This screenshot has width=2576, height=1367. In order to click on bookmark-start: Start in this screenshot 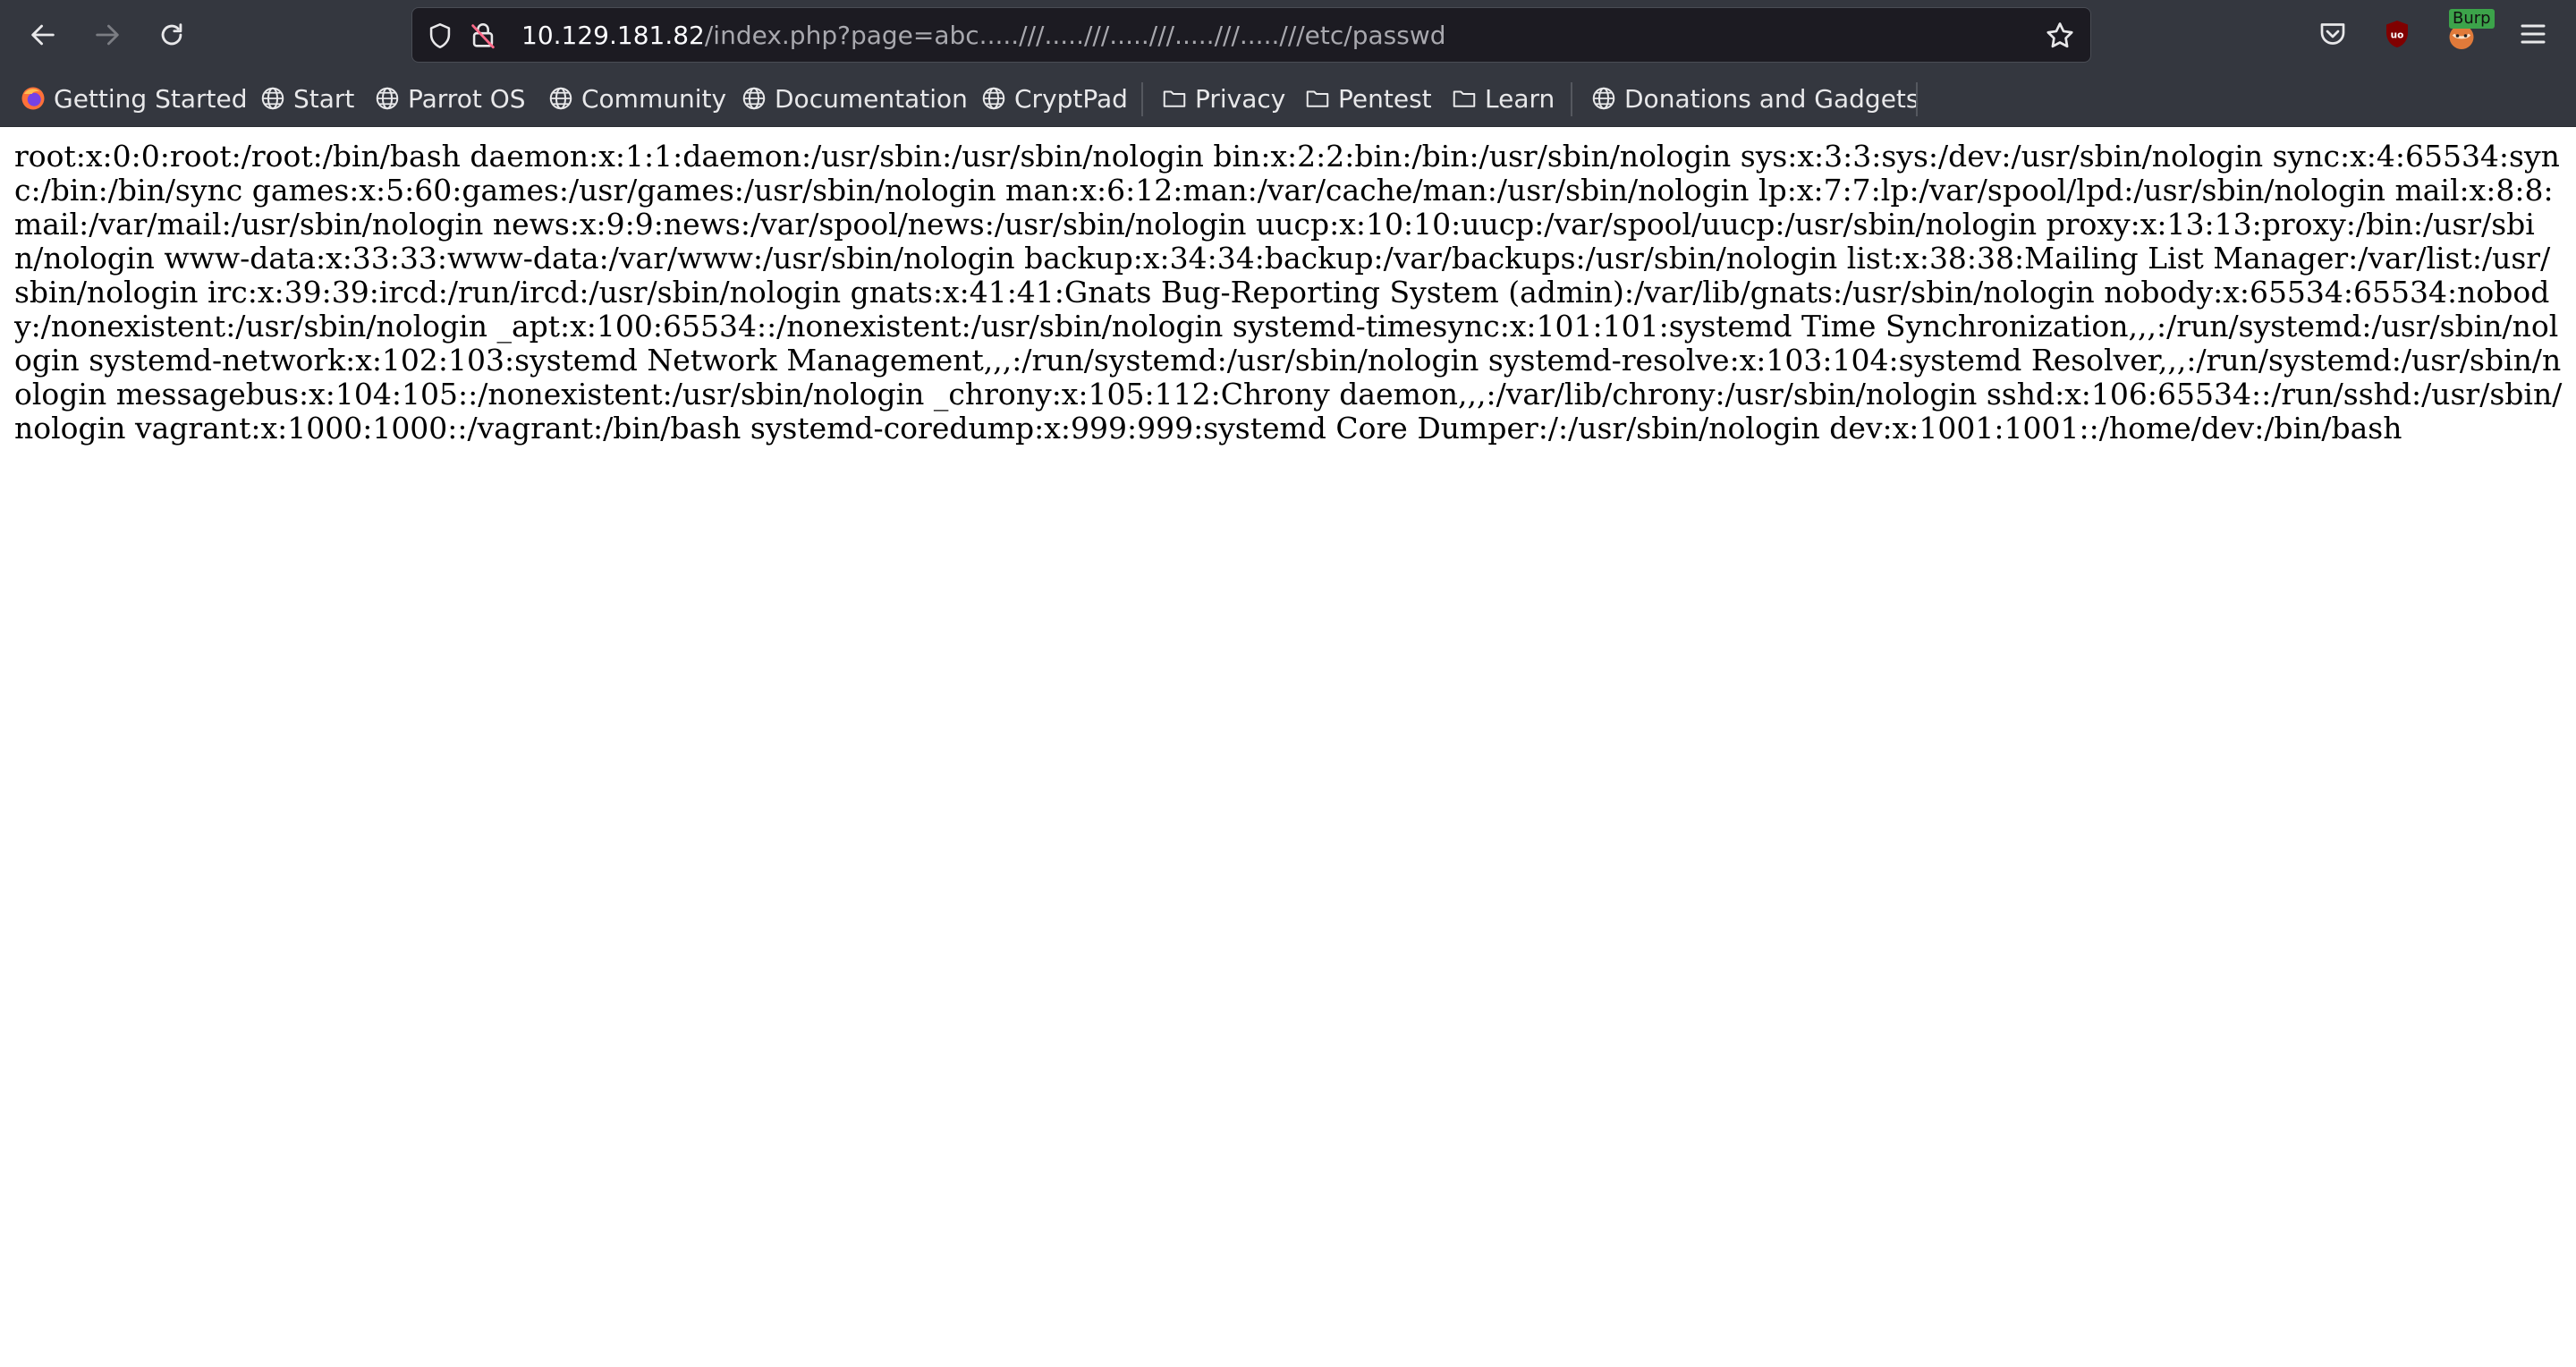, I will do `click(306, 98)`.